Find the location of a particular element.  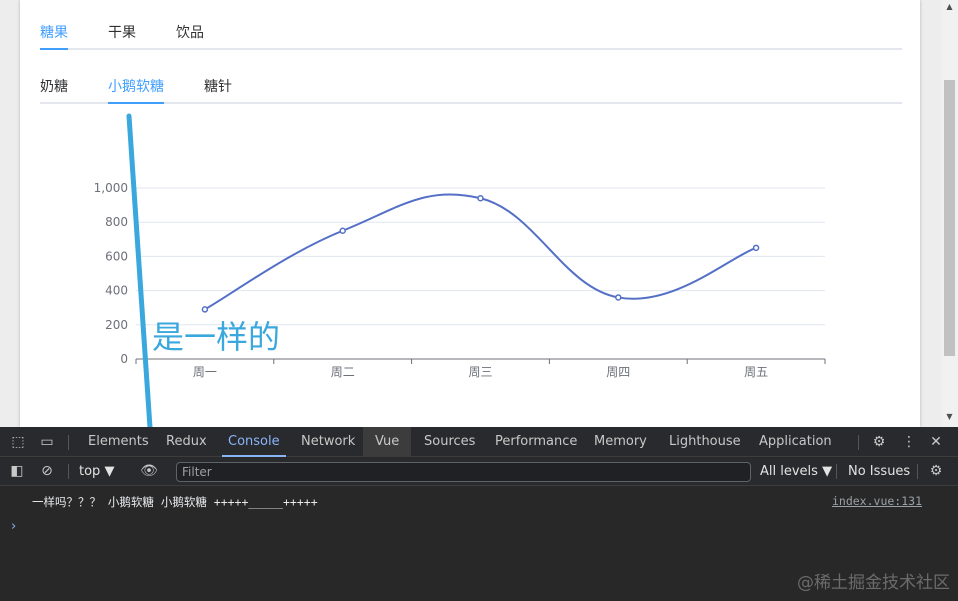

filter-input: Filter is located at coordinates (463, 472).